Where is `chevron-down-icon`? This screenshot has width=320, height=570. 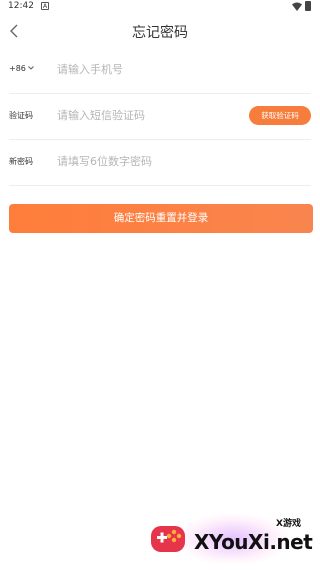
chevron-down-icon is located at coordinates (31, 68).